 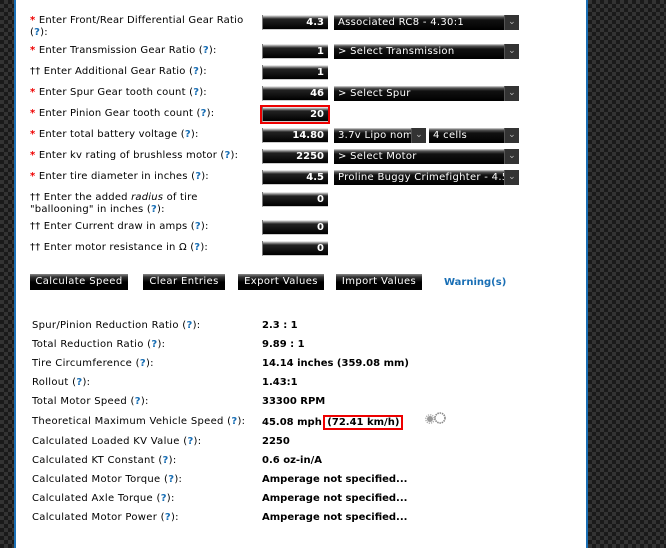 I want to click on result-motor-speed: 33300 RPM, so click(x=294, y=401).